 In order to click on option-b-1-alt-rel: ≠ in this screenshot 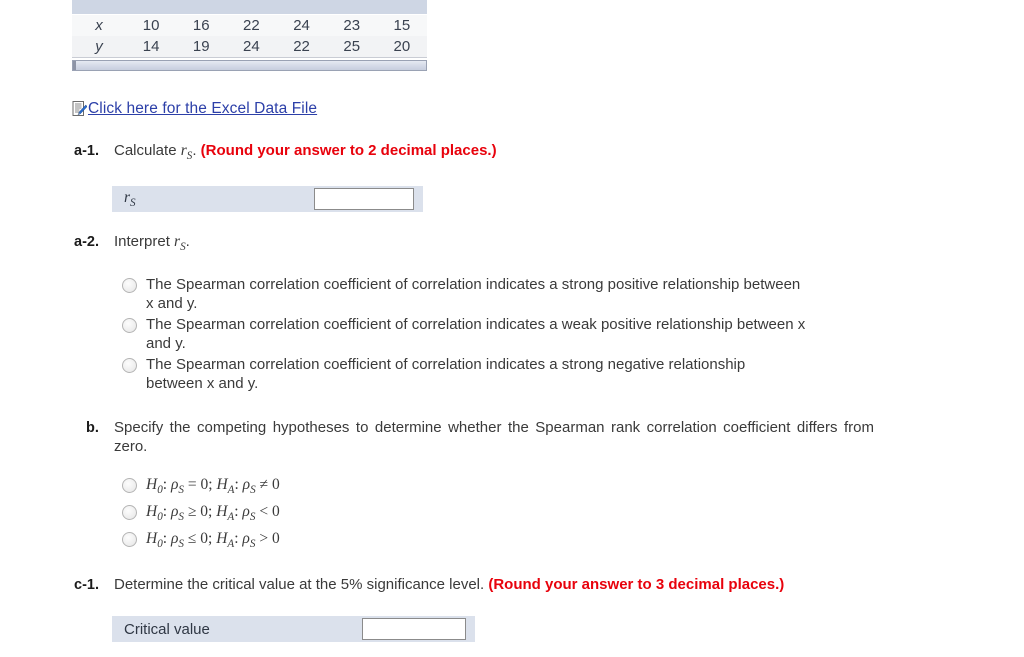, I will do `click(264, 484)`.